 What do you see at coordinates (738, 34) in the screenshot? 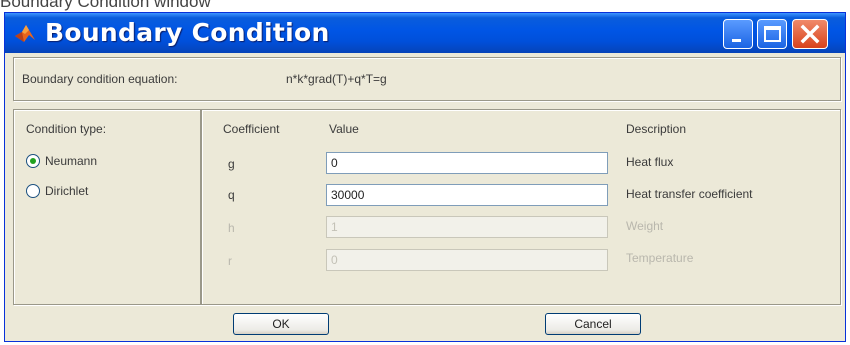
I see `minimize-button` at bounding box center [738, 34].